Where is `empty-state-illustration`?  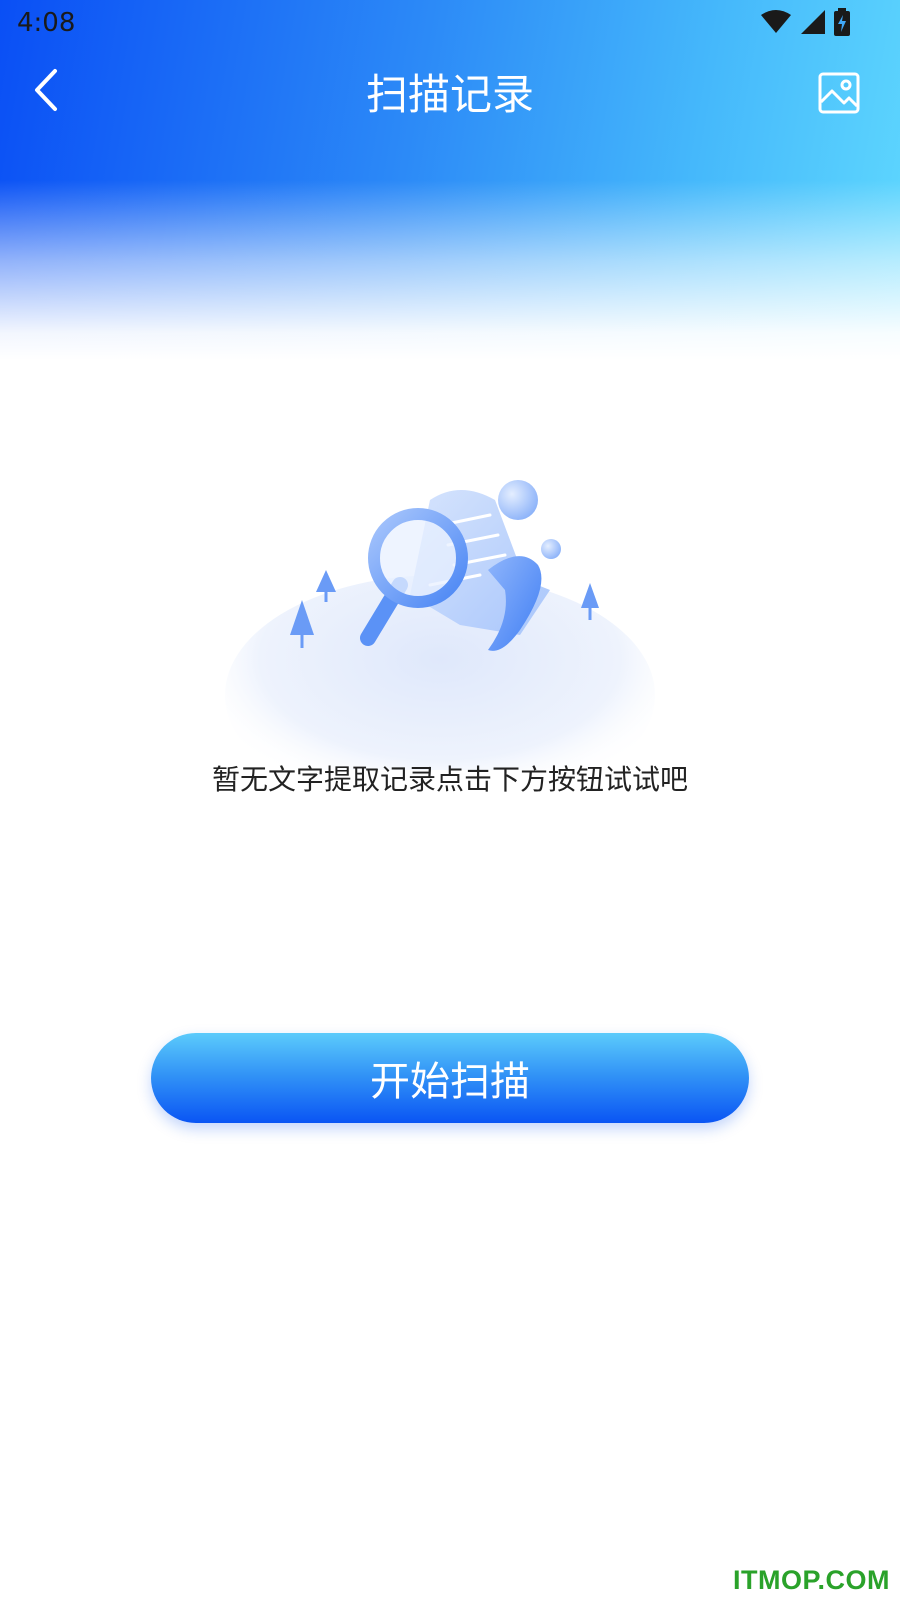 empty-state-illustration is located at coordinates (450, 642).